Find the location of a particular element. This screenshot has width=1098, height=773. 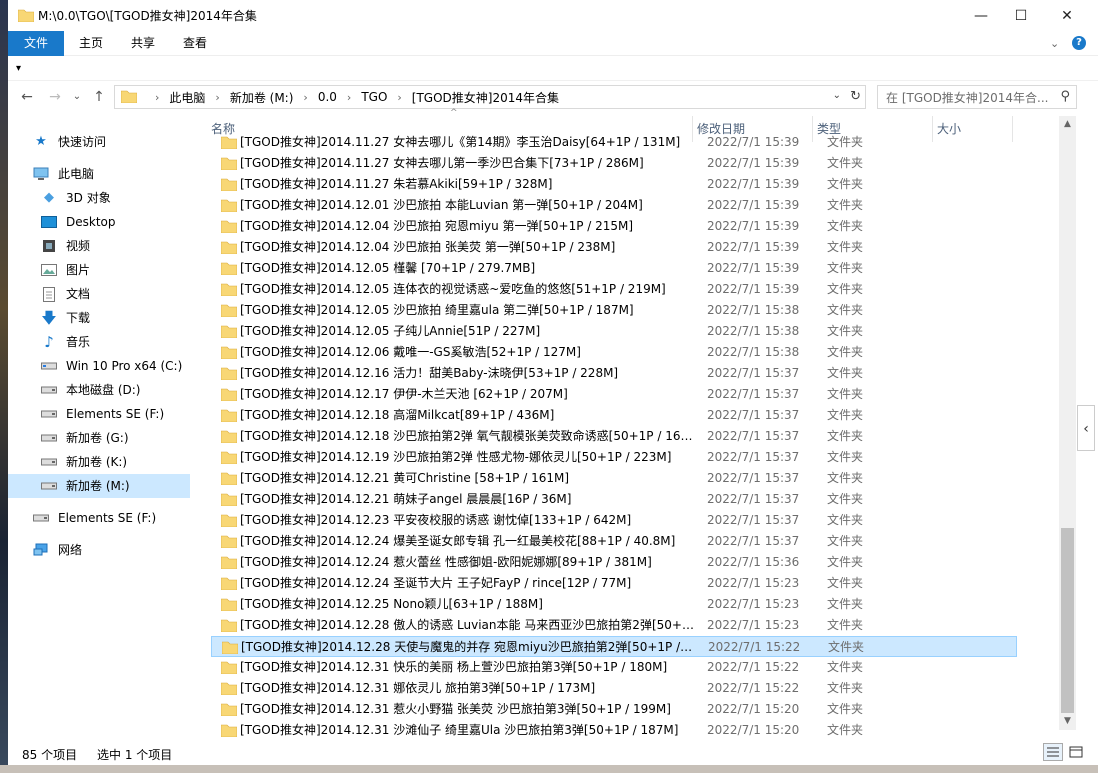

search-box: 在 [TGOD推女神]2014年合... ⚲ is located at coordinates (977, 97).